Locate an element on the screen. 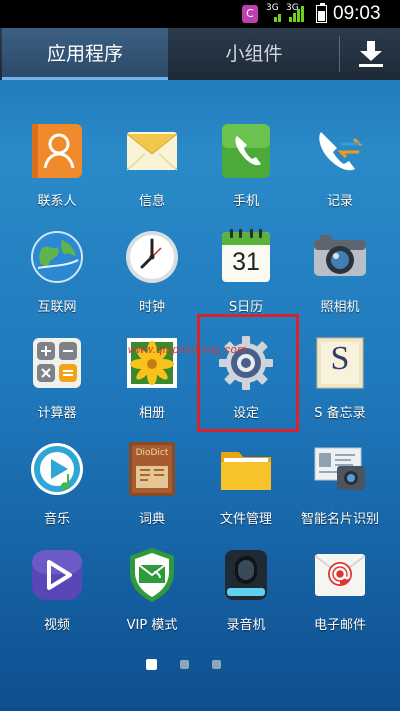 The image size is (400, 711). voice-recorder-icon is located at coordinates (246, 575).